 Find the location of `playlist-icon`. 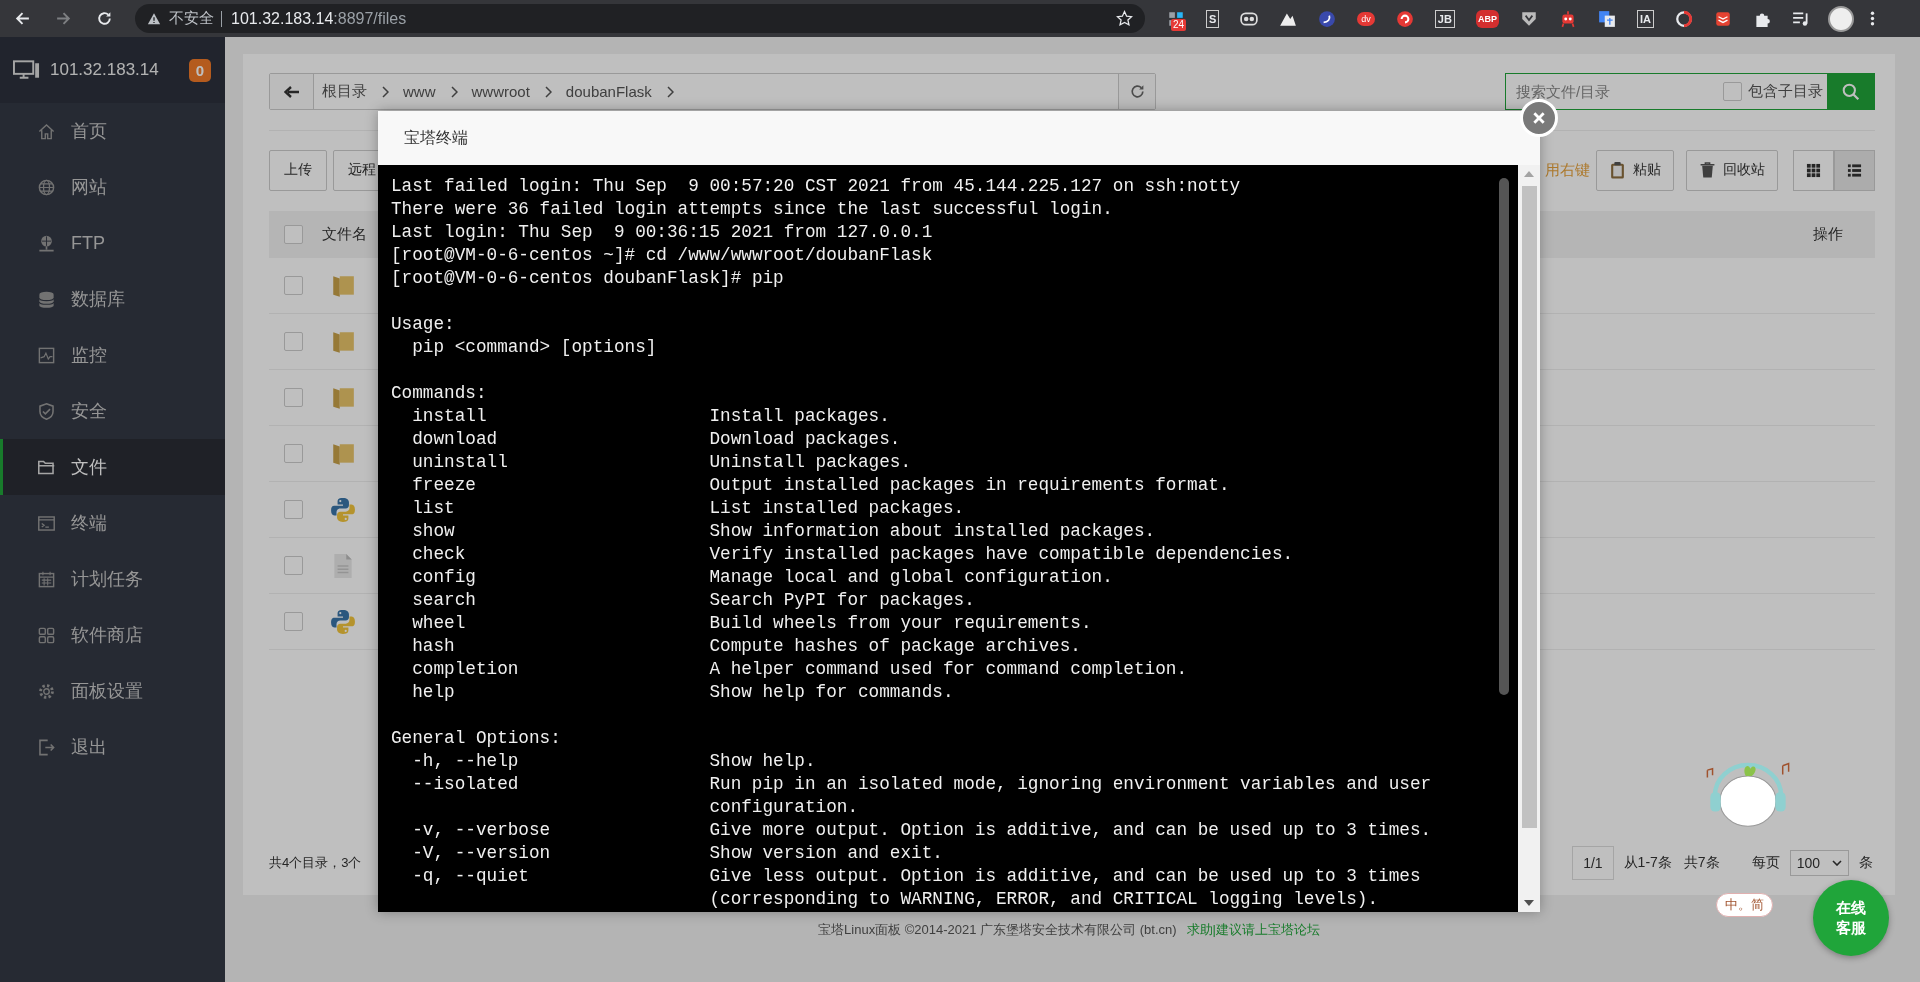

playlist-icon is located at coordinates (1800, 18).